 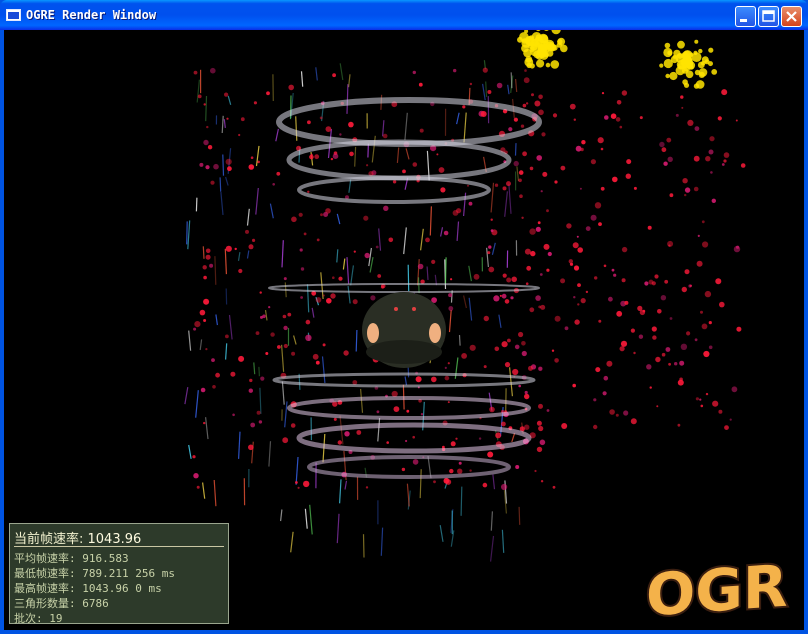 I want to click on avg-fps-value: 916.583, so click(x=105, y=558).